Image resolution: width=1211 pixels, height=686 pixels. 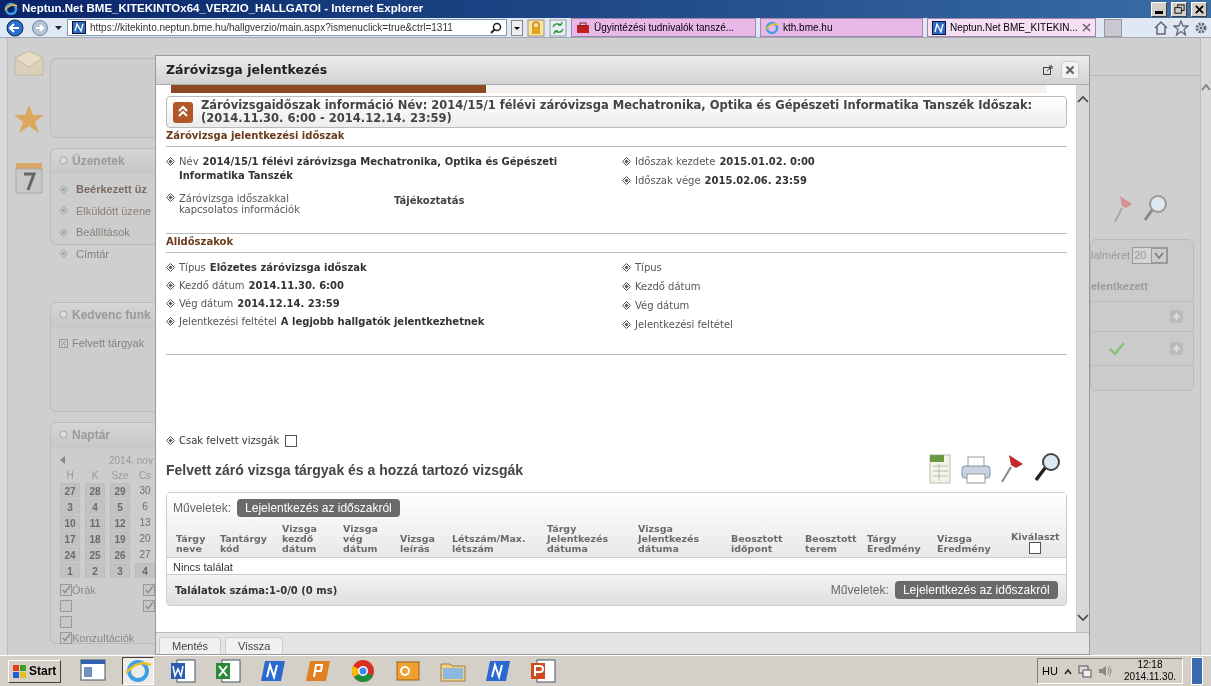 I want to click on restore-icon, so click(x=1179, y=9).